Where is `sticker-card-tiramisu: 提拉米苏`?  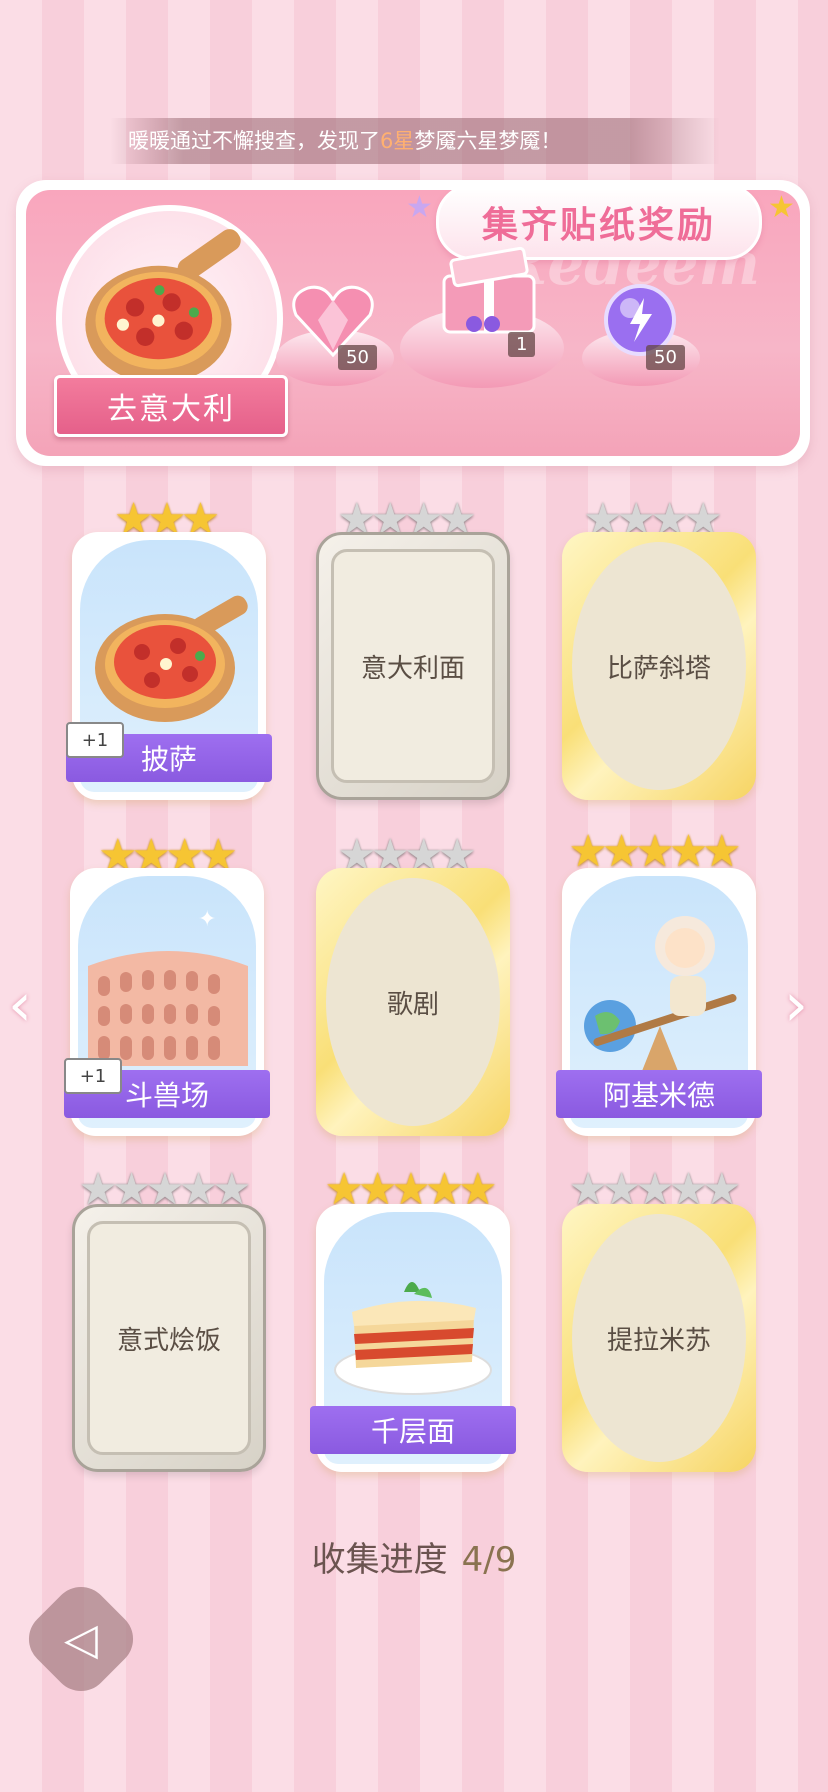 sticker-card-tiramisu: 提拉米苏 is located at coordinates (659, 1338).